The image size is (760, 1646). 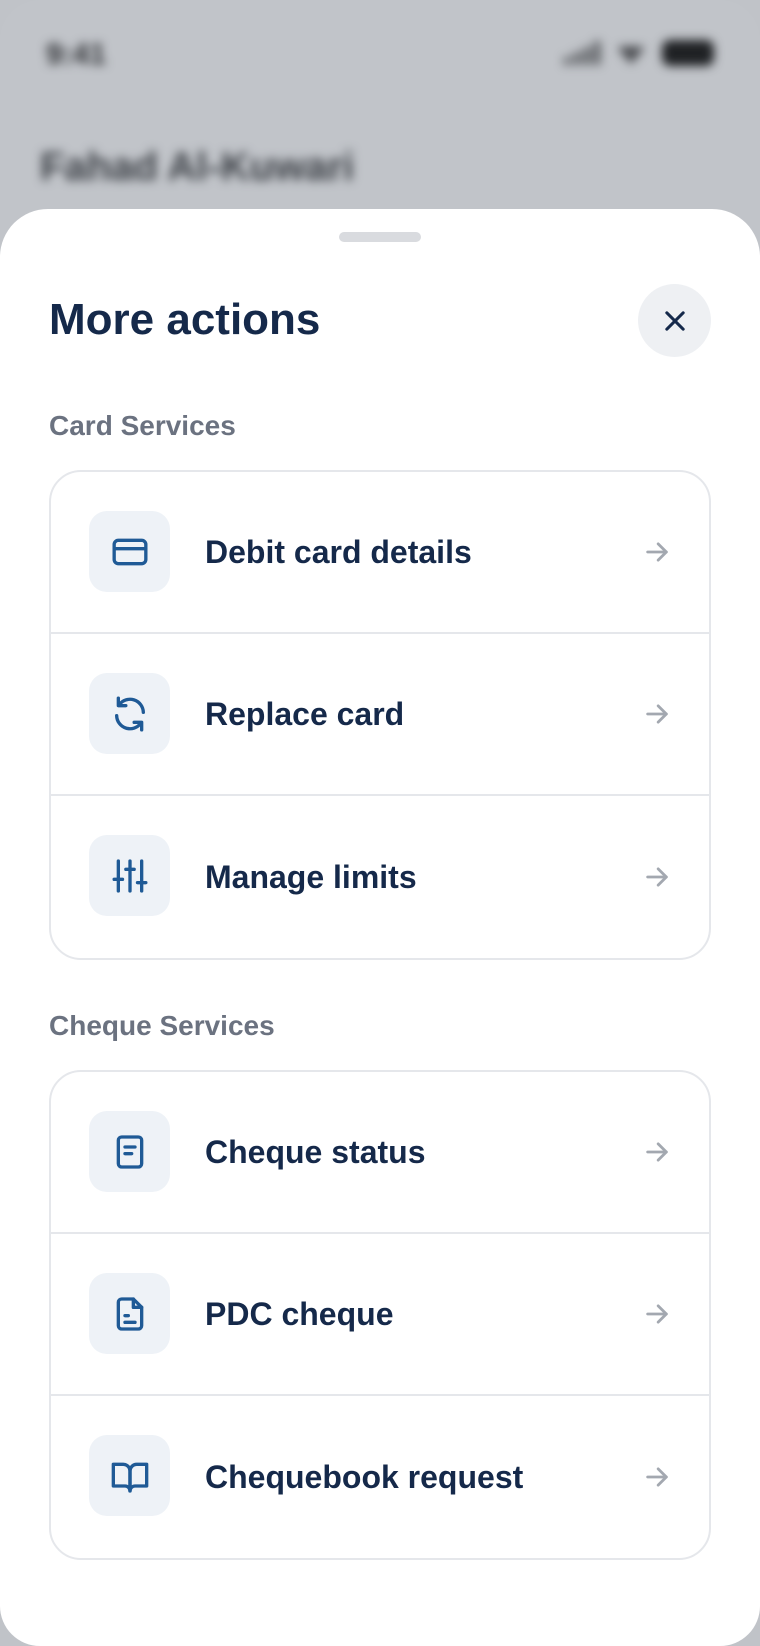 I want to click on document-icon, so click(x=129, y=1151).